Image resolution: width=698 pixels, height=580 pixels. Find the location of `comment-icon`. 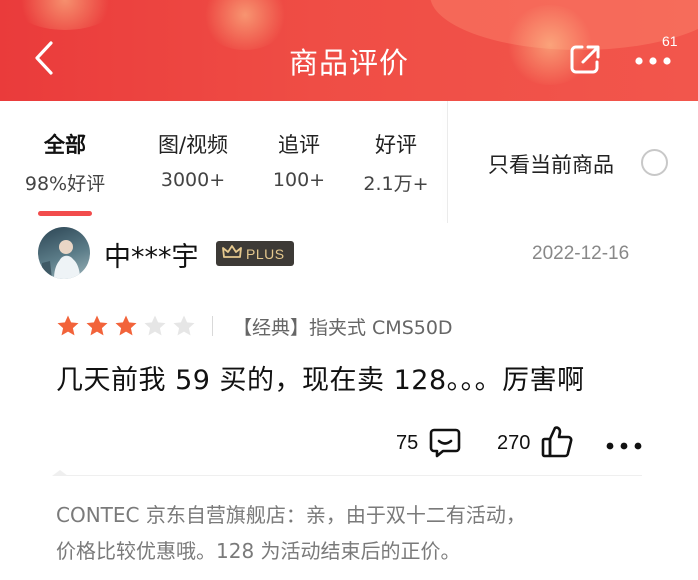

comment-icon is located at coordinates (445, 446).